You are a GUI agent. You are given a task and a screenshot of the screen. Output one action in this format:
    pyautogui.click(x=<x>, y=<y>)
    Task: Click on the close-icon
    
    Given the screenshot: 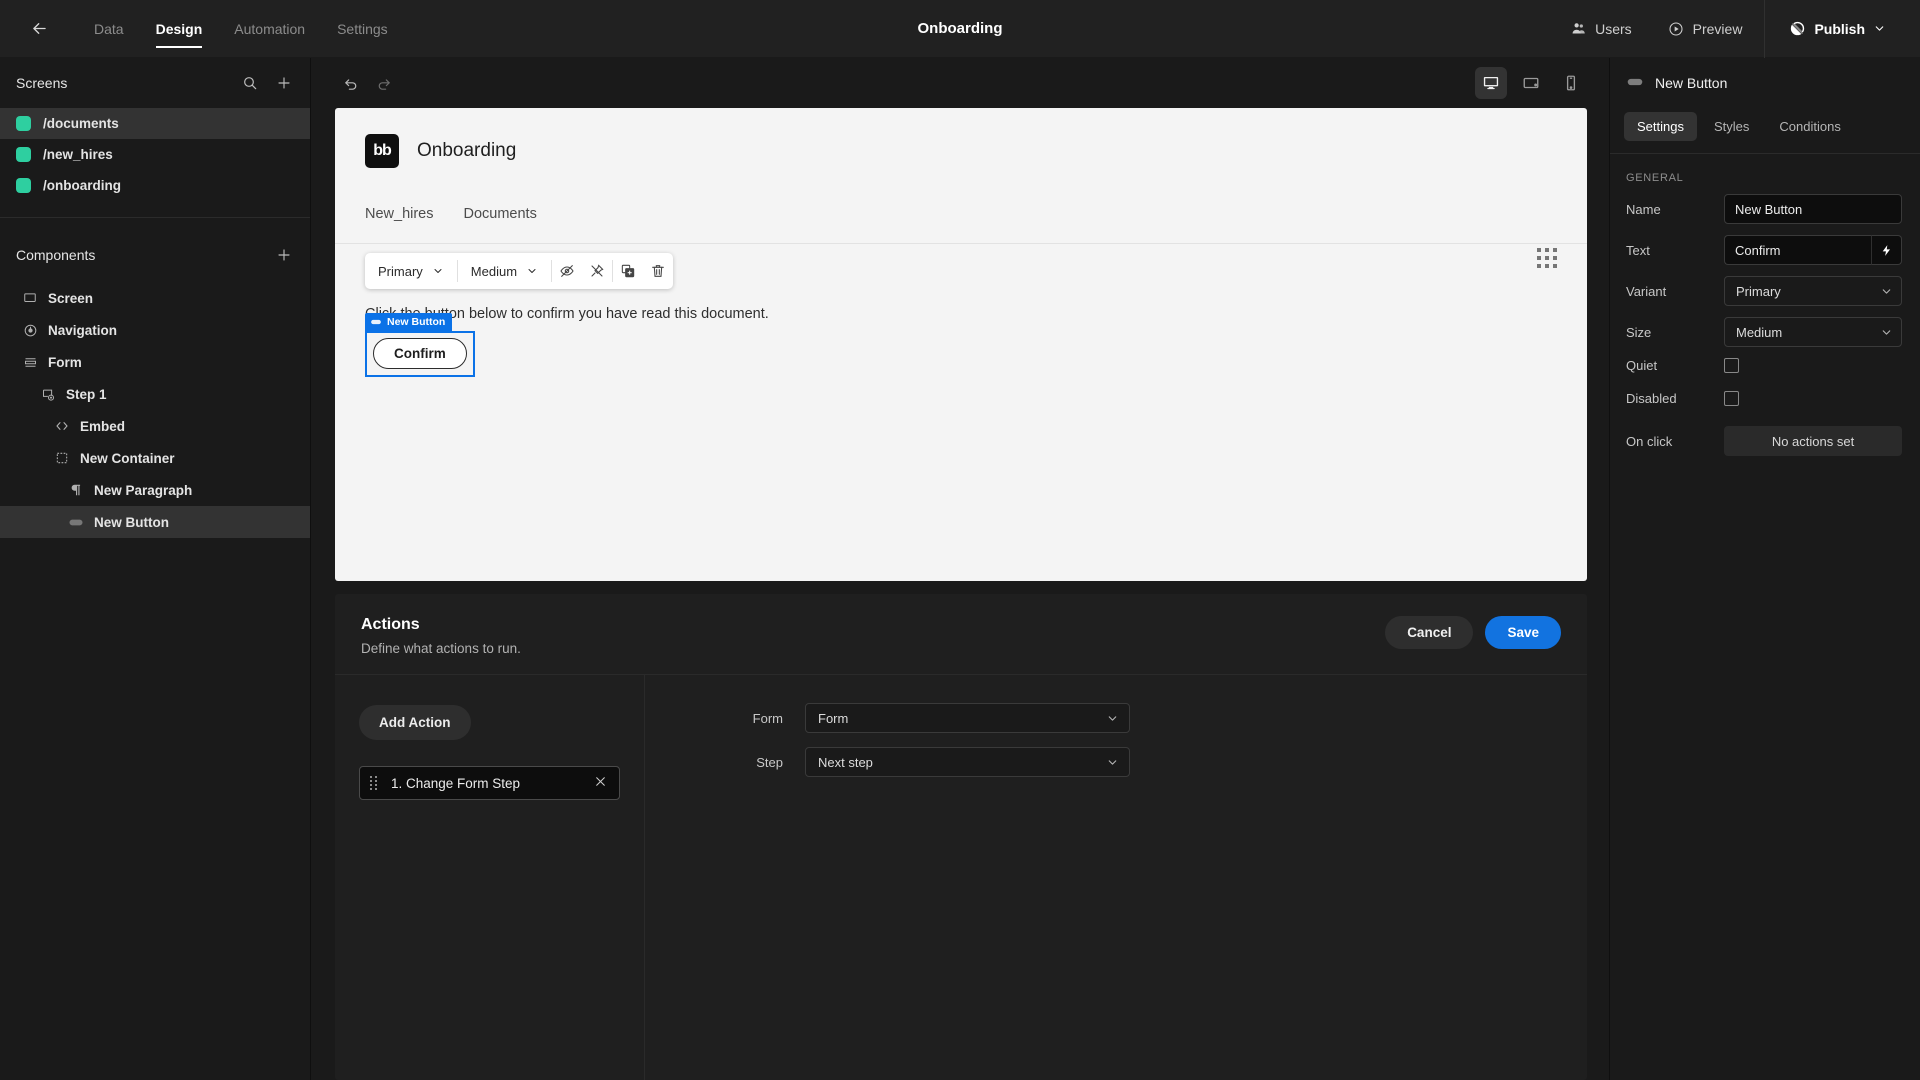 What is the action you would take?
    pyautogui.click(x=600, y=783)
    